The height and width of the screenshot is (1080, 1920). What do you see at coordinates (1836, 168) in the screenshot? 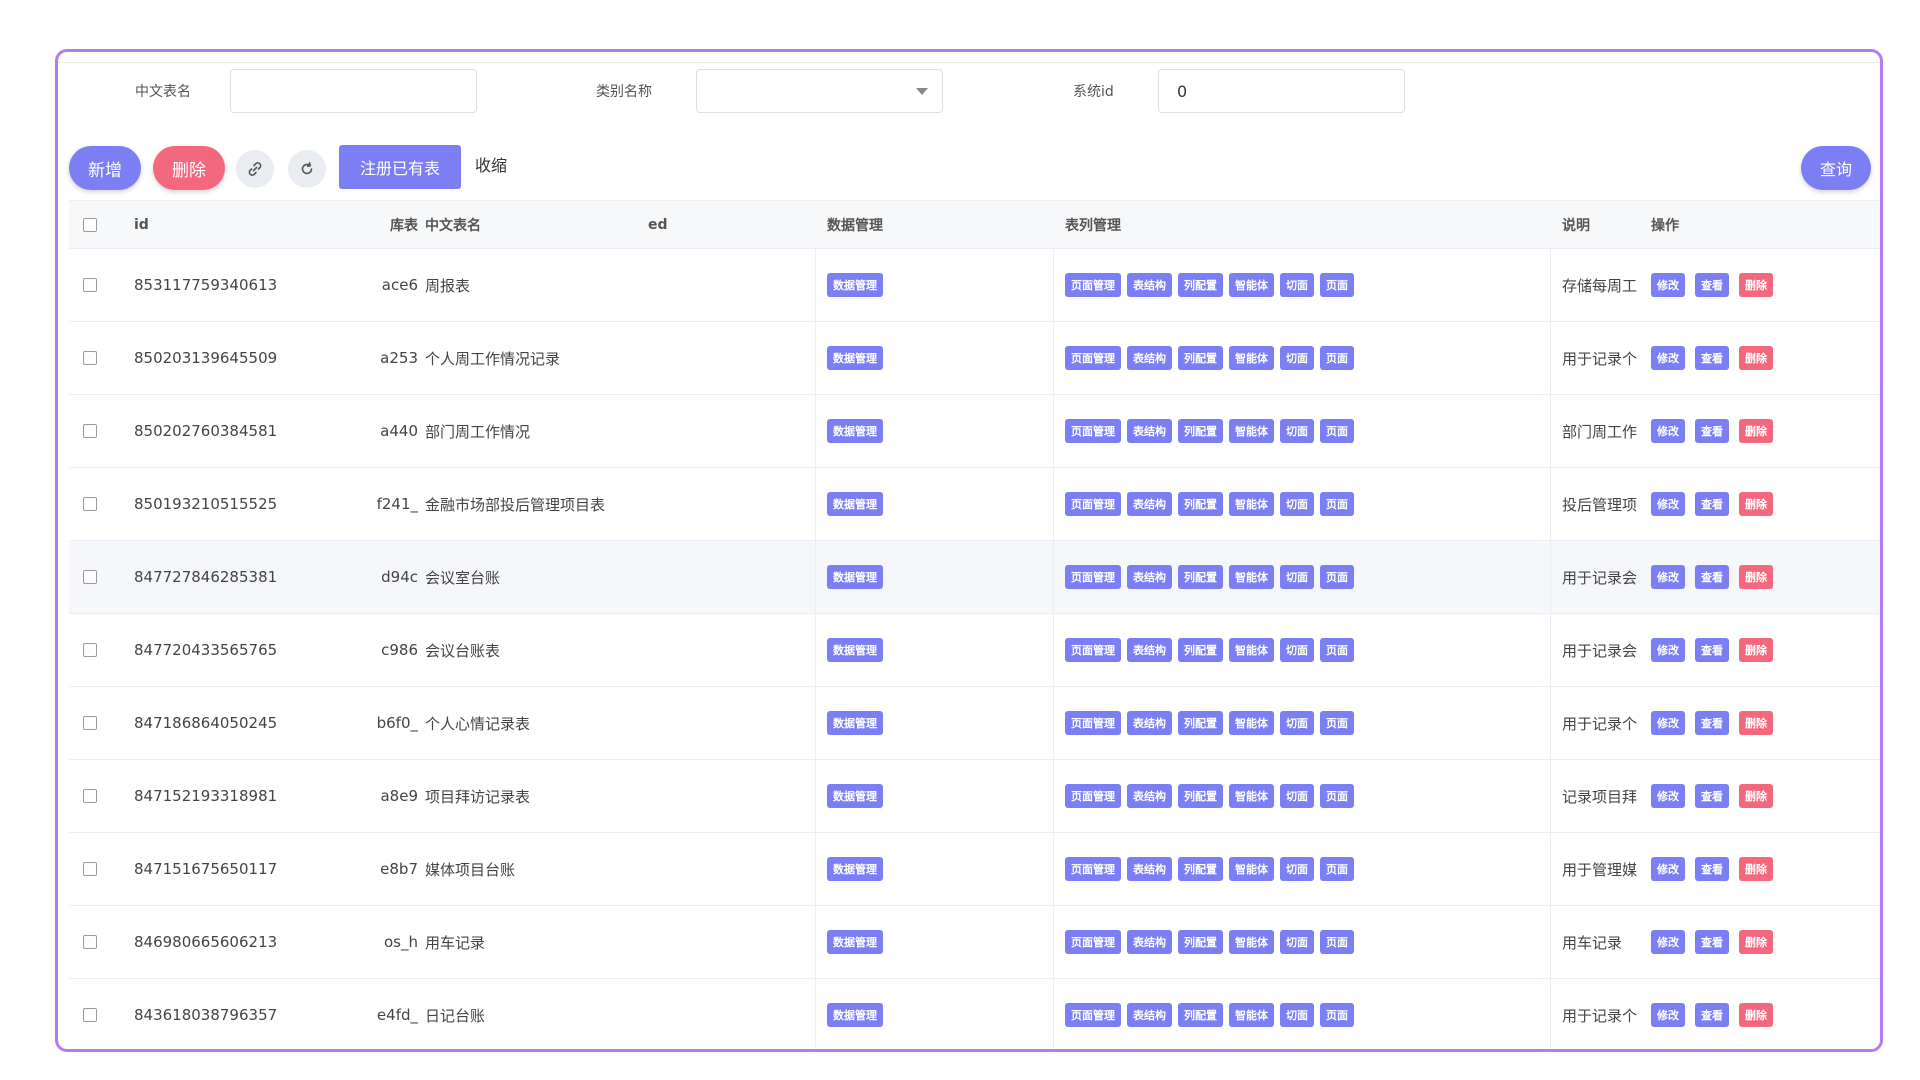
I see `query-button: 查询` at bounding box center [1836, 168].